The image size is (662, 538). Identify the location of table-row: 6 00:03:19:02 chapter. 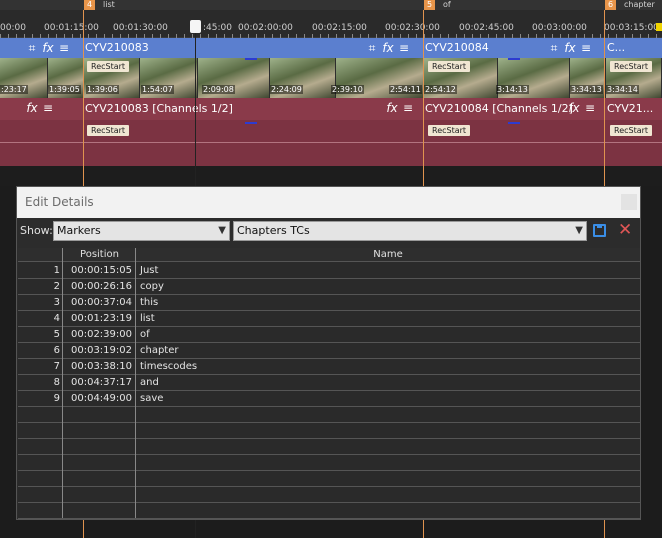
(329, 351).